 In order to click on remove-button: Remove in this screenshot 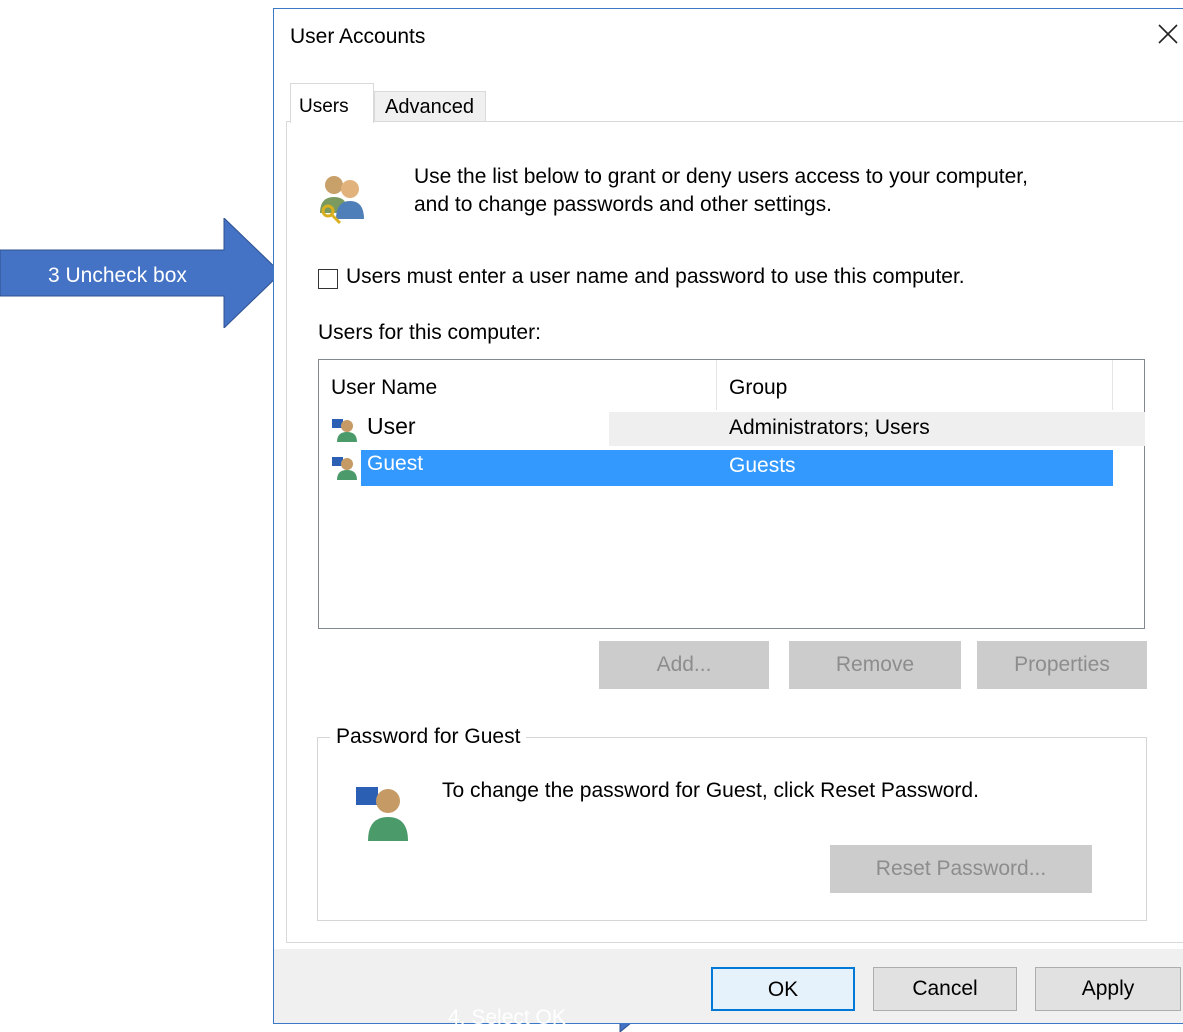, I will do `click(875, 665)`.